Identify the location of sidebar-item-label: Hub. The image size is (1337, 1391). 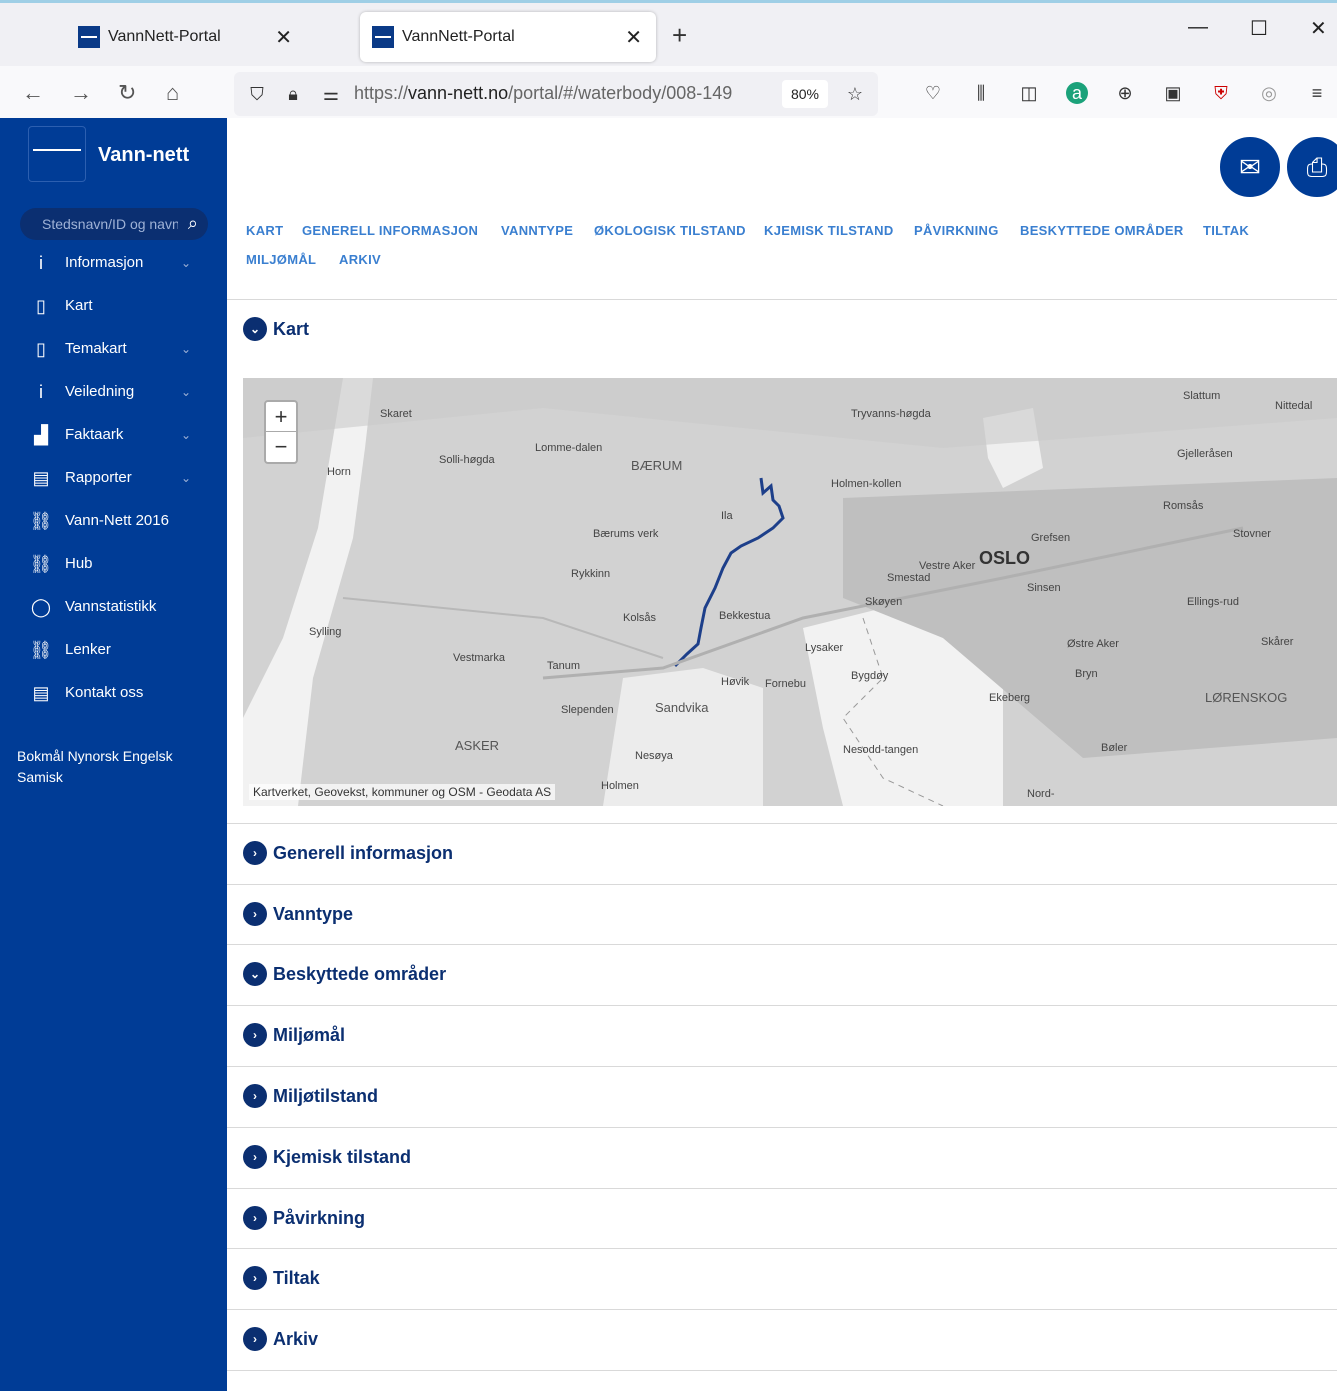
(79, 563).